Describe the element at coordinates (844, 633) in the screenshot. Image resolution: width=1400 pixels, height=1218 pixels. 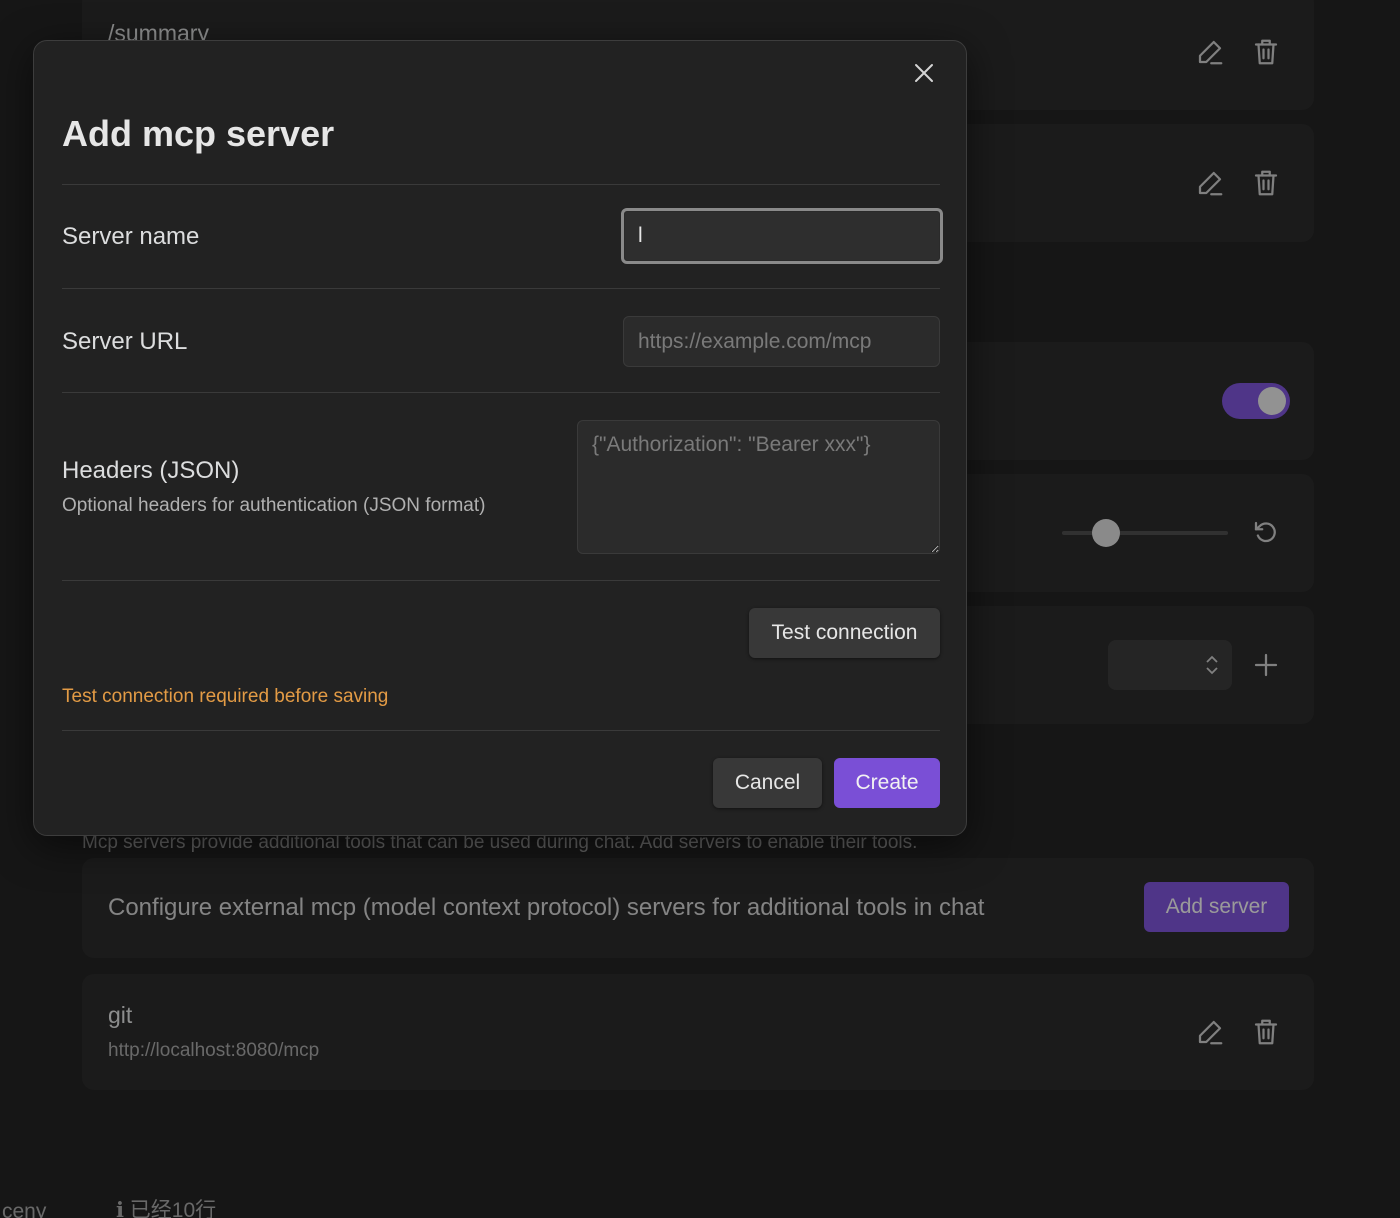
I see `test-connection-button: Test connection` at that location.